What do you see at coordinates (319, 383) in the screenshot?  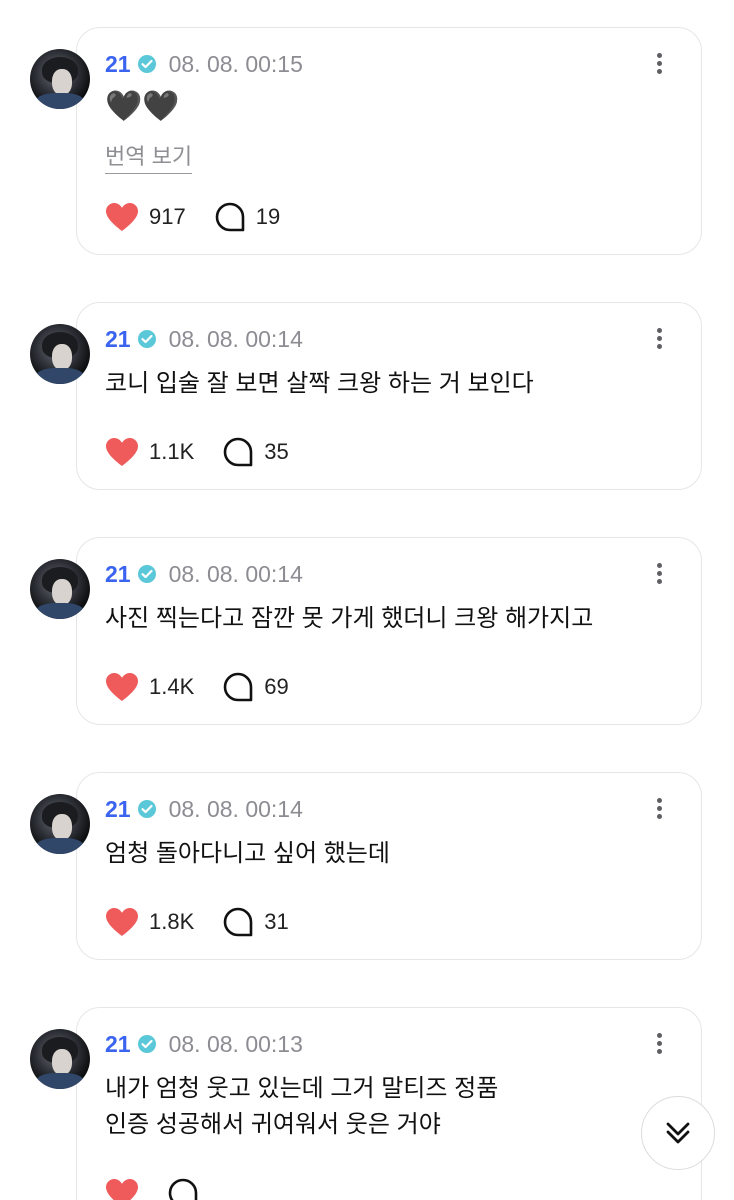 I see `post-text: 코니 입술 잘 보면 살짝 크왕 하는 거 보인다` at bounding box center [319, 383].